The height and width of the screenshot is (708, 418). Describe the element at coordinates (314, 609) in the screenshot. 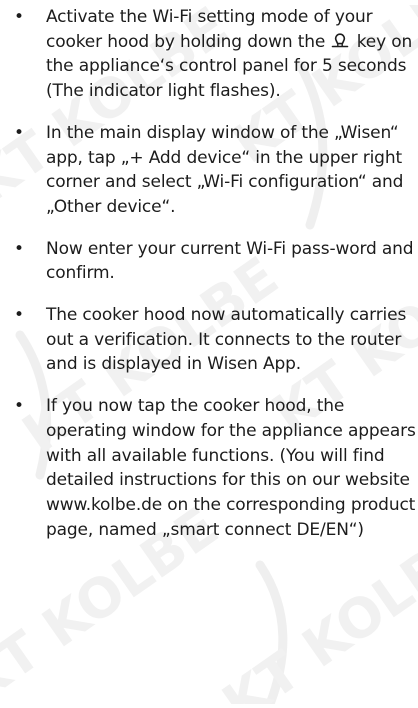

I see `watermark-text-6: KT KOLBE` at that location.